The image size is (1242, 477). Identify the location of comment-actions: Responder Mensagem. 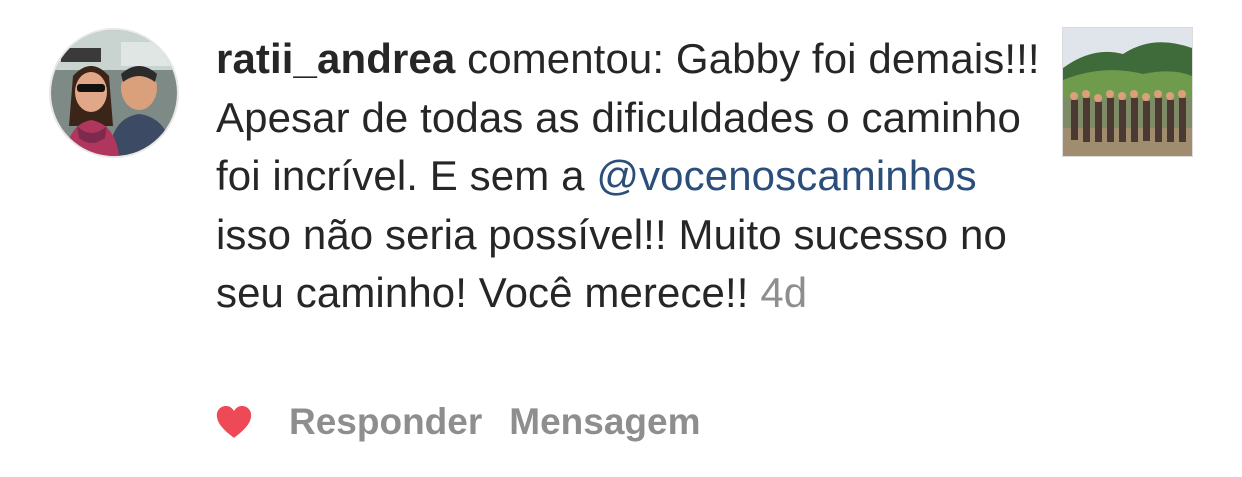
(472, 422).